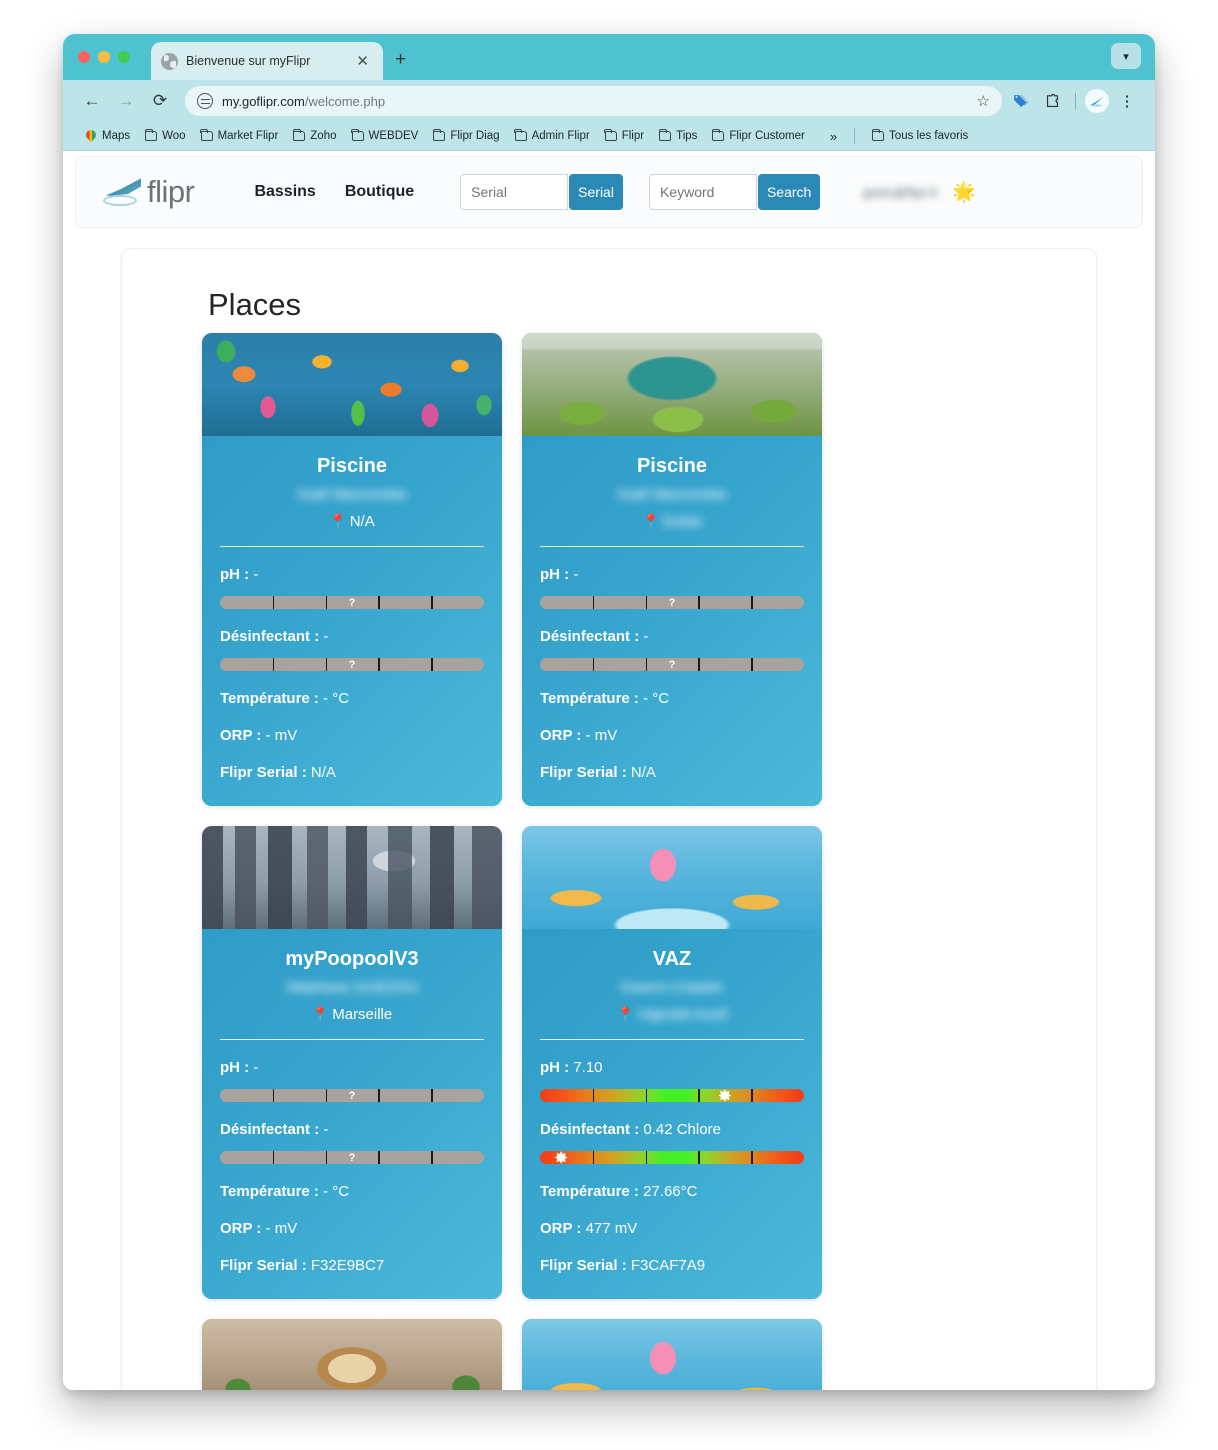  Describe the element at coordinates (1126, 56) in the screenshot. I see `chevron-down-icon: ▾` at that location.